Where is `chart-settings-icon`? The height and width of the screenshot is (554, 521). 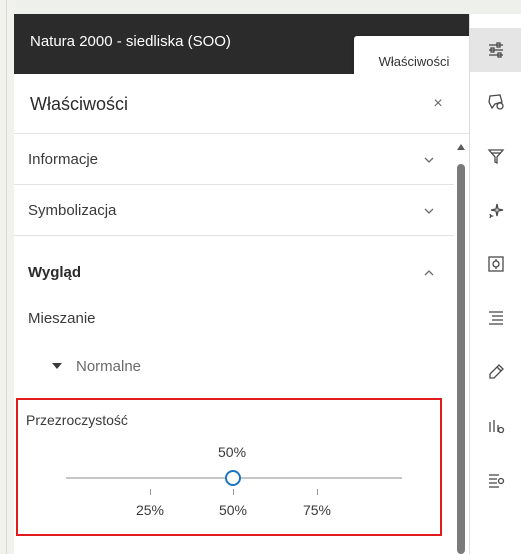
chart-settings-icon is located at coordinates (497, 427).